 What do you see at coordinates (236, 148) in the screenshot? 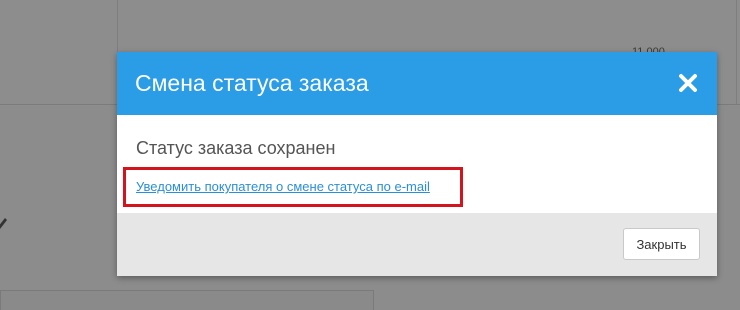
I see `status-saved-message: Статус заказа сохранен` at bounding box center [236, 148].